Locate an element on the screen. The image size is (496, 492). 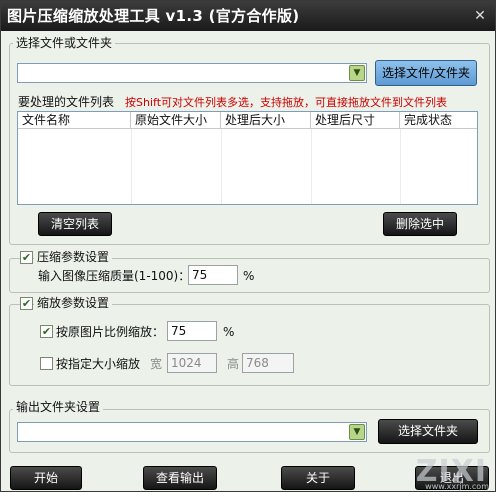
file-list-label: 要处理的文件列表 is located at coordinates (66, 102).